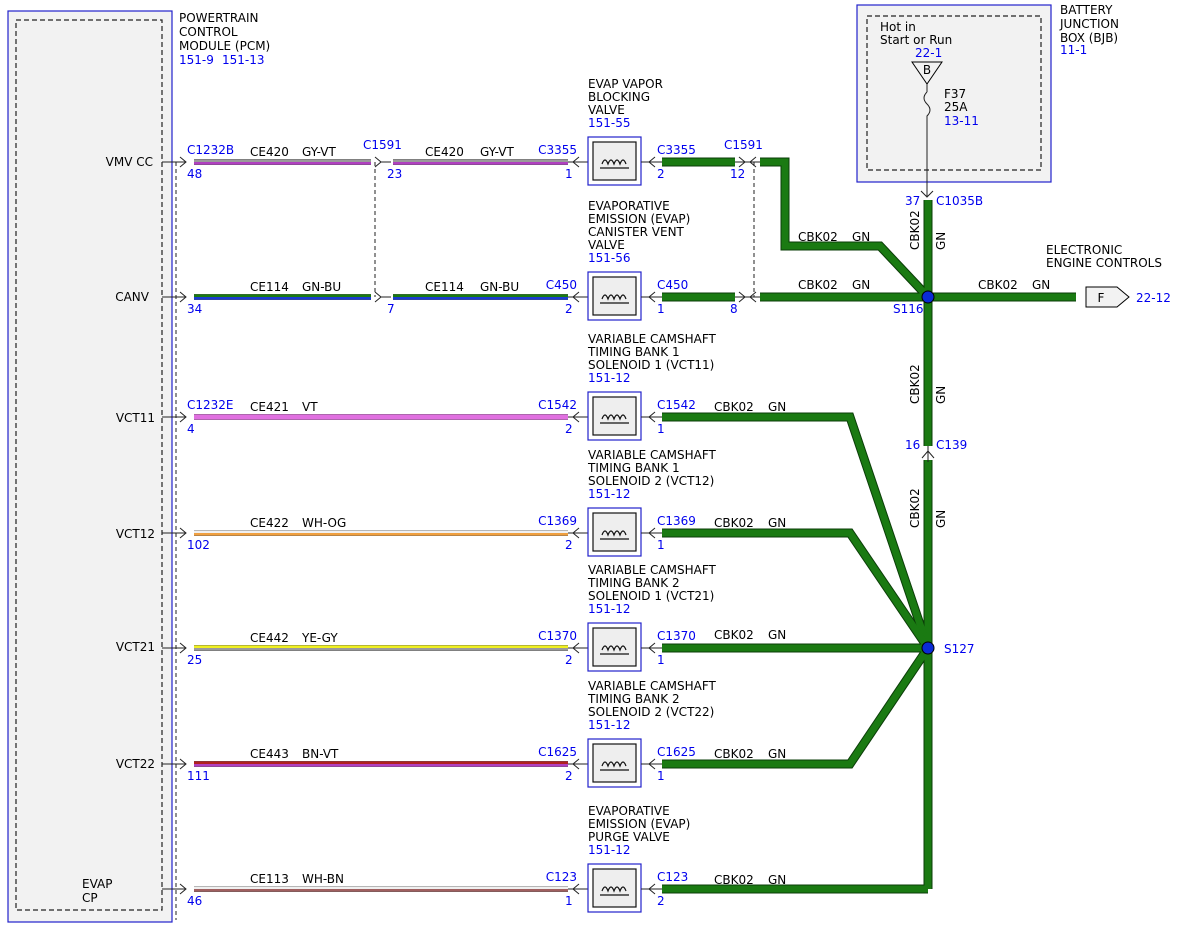  Describe the element at coordinates (194, 309) in the screenshot. I see `pcm-pin-number: 34` at that location.